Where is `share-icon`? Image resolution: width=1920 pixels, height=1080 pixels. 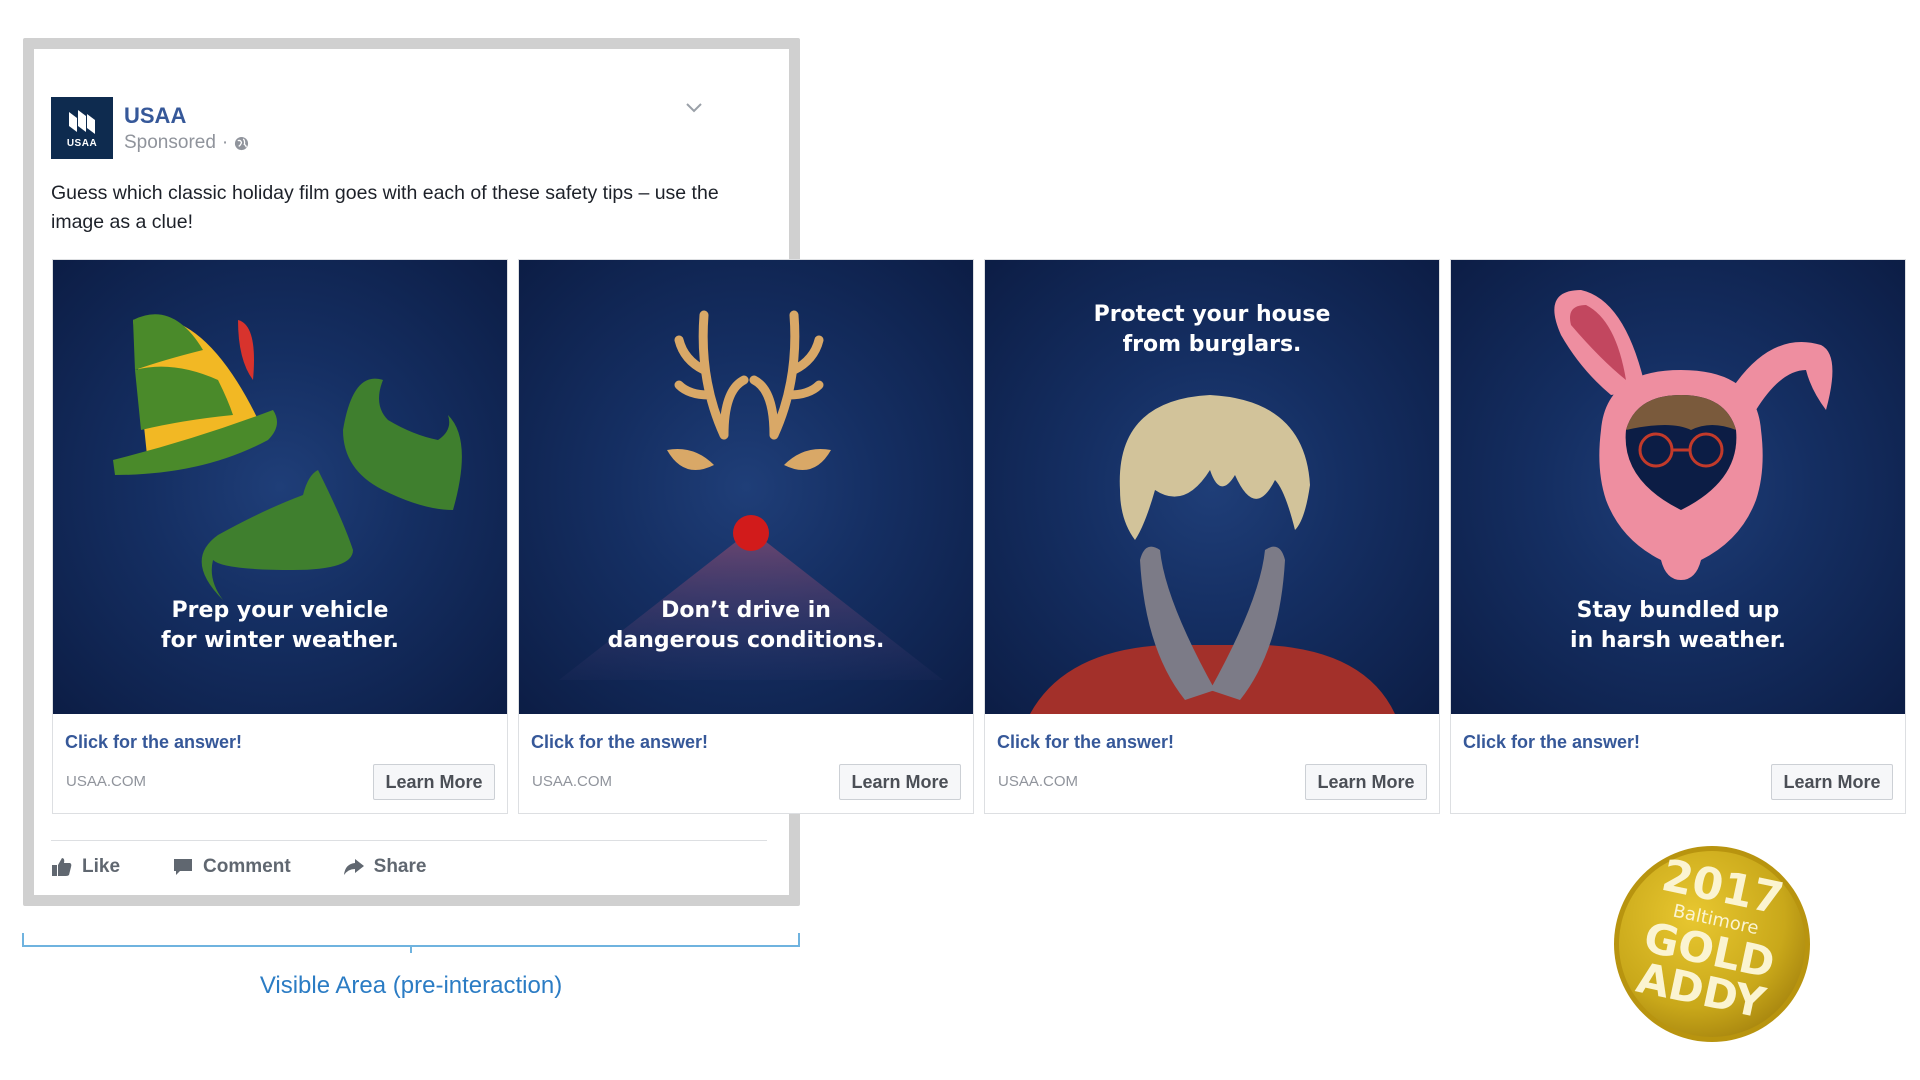 share-icon is located at coordinates (353, 867).